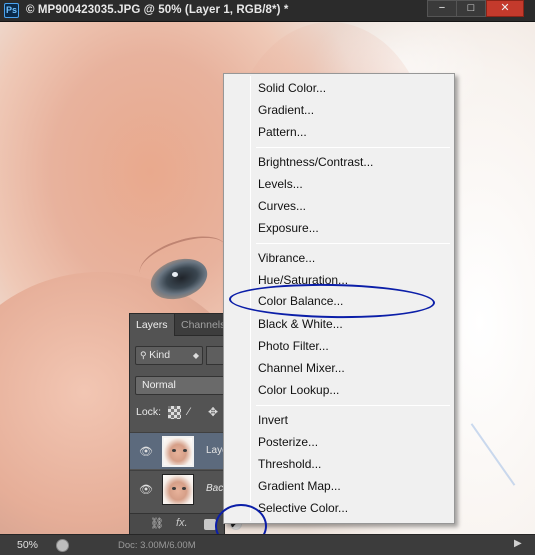  What do you see at coordinates (180, 385) in the screenshot?
I see `blend-mode-select: Normal` at bounding box center [180, 385].